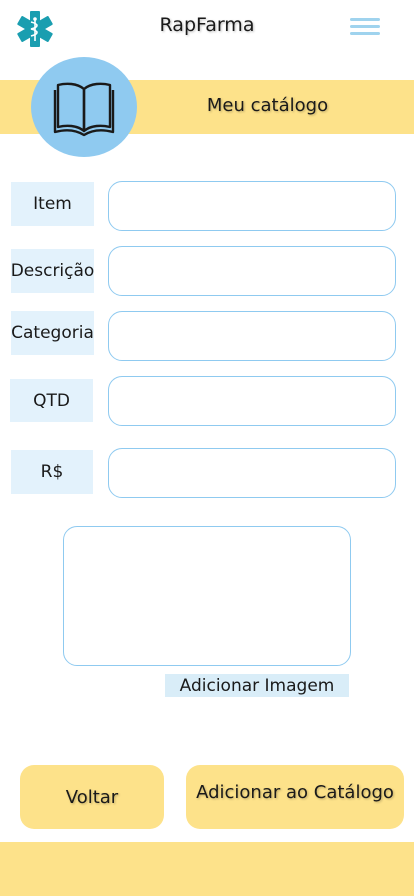  I want to click on price-label: R$, so click(52, 472).